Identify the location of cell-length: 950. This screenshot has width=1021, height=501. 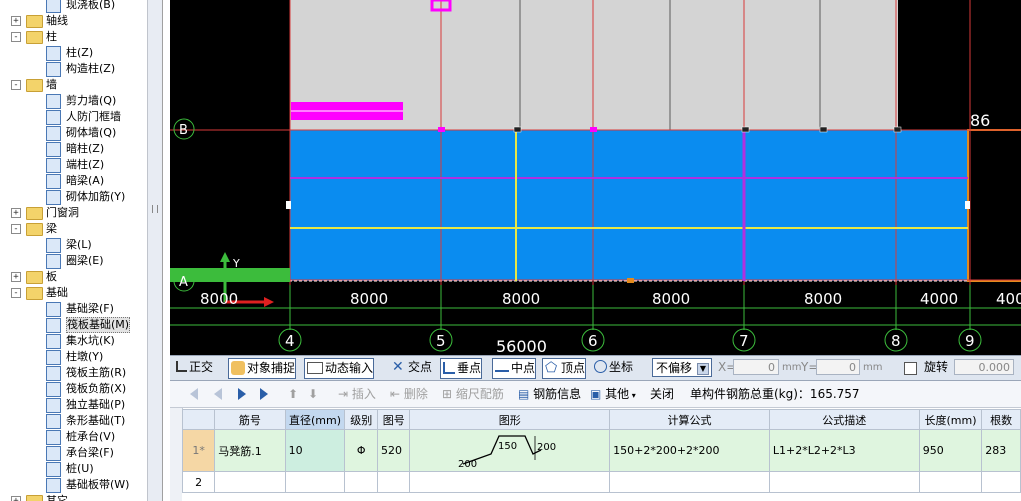
(950, 450).